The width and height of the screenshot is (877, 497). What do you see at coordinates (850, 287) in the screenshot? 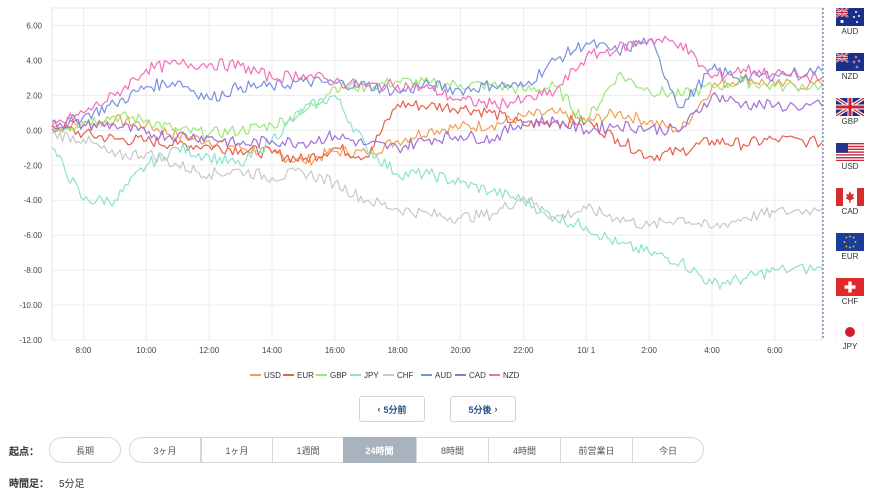
I see `swiss-flag-icon` at bounding box center [850, 287].